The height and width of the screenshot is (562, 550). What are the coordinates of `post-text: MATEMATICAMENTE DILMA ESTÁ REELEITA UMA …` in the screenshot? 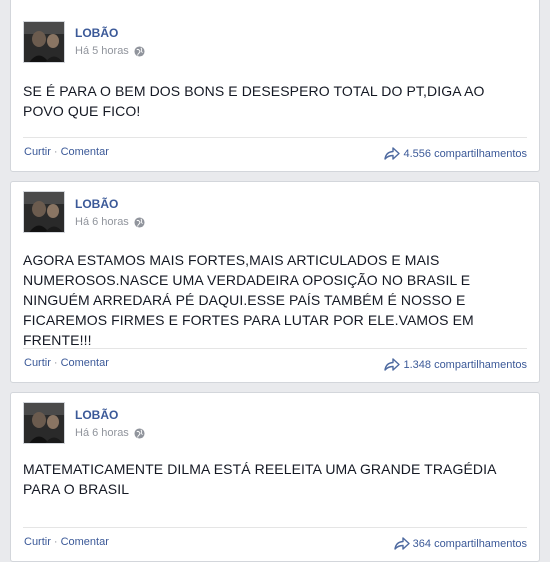 It's located at (259, 479).